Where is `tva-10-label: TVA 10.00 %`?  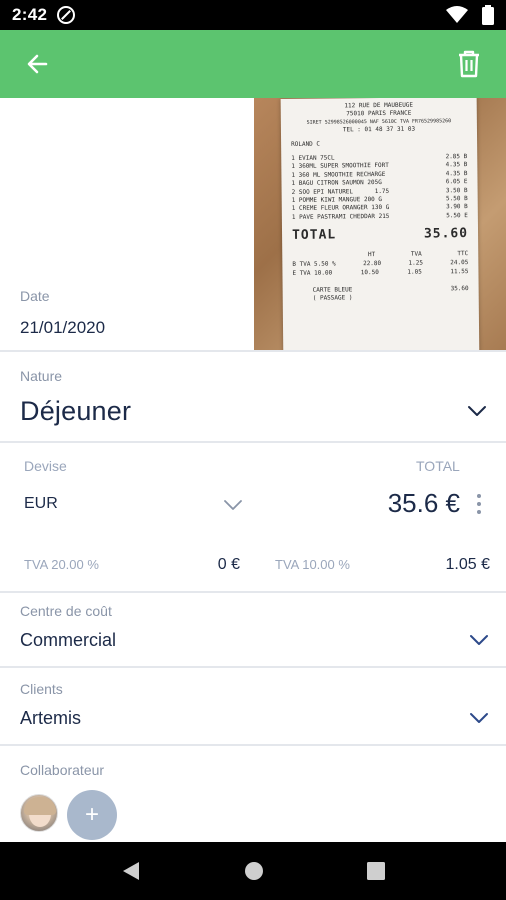
tva-10-label: TVA 10.00 % is located at coordinates (312, 564).